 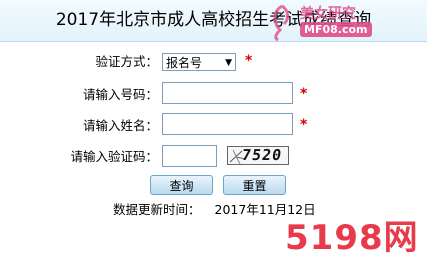 I want to click on name-input, so click(x=227, y=124).